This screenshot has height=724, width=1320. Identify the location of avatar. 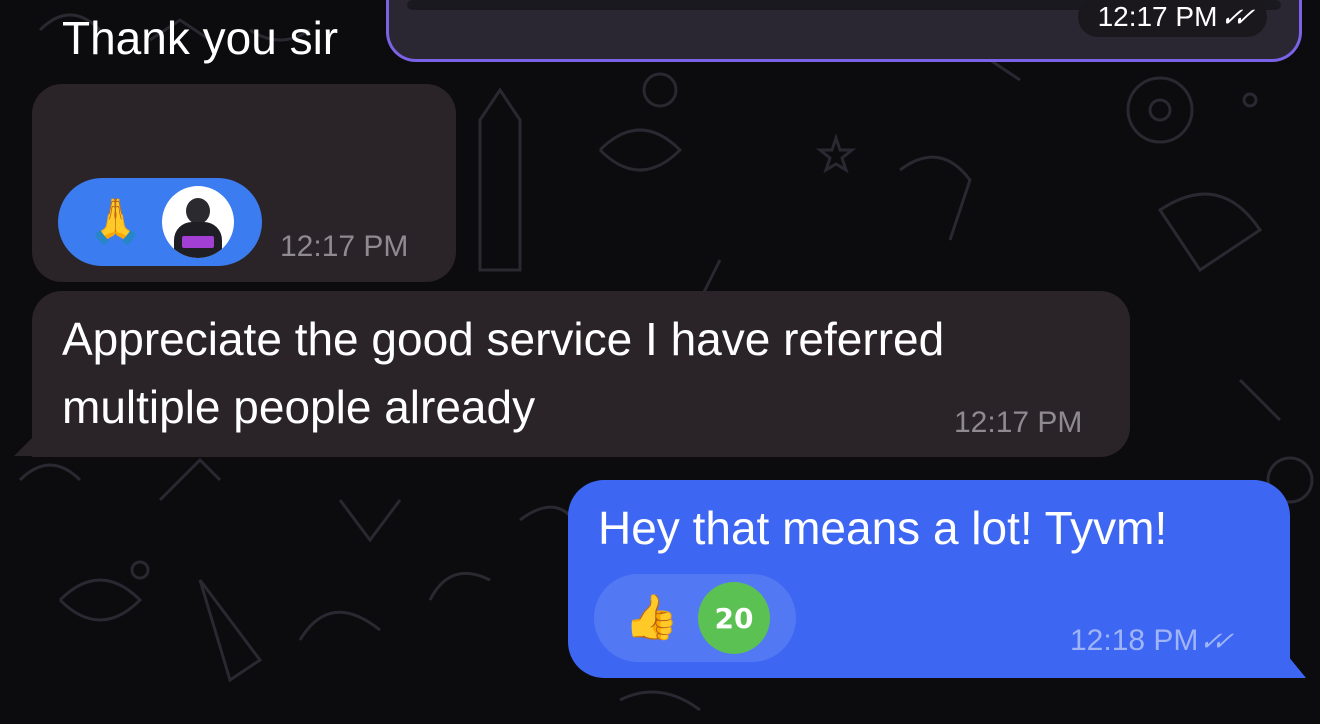
(198, 222).